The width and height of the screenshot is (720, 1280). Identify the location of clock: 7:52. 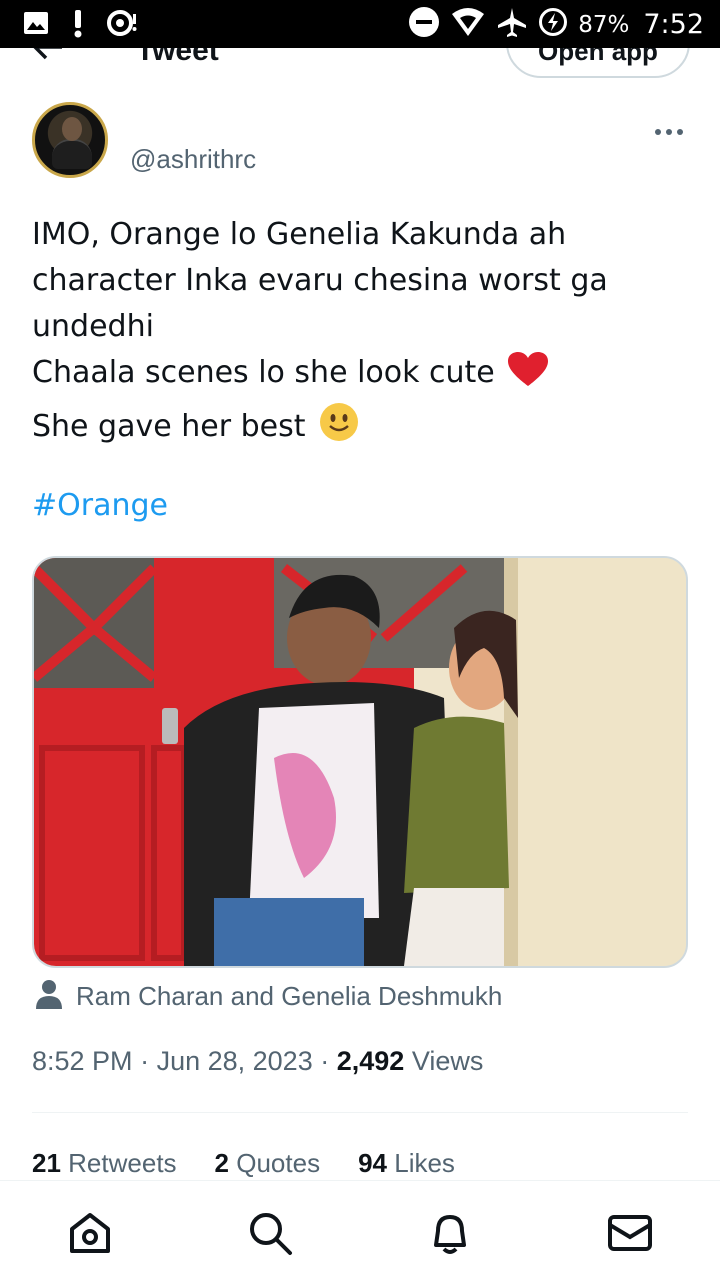
(673, 24).